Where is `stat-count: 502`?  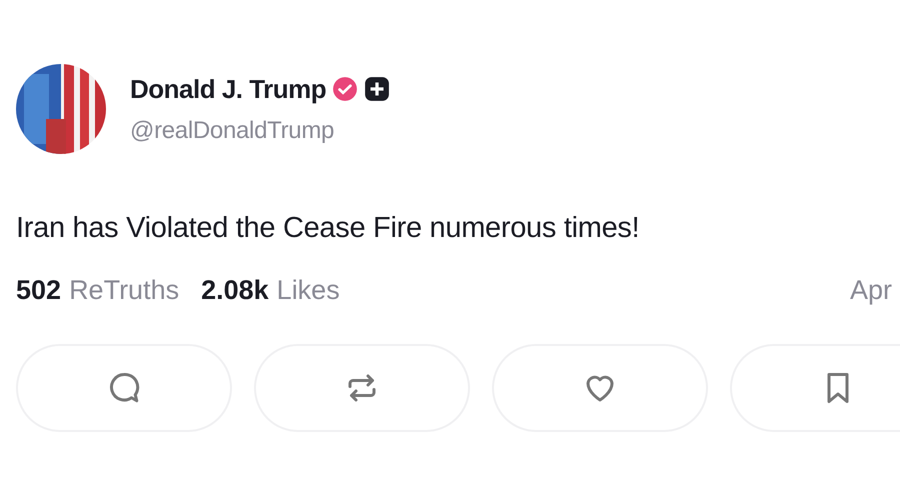 stat-count: 502 is located at coordinates (39, 290).